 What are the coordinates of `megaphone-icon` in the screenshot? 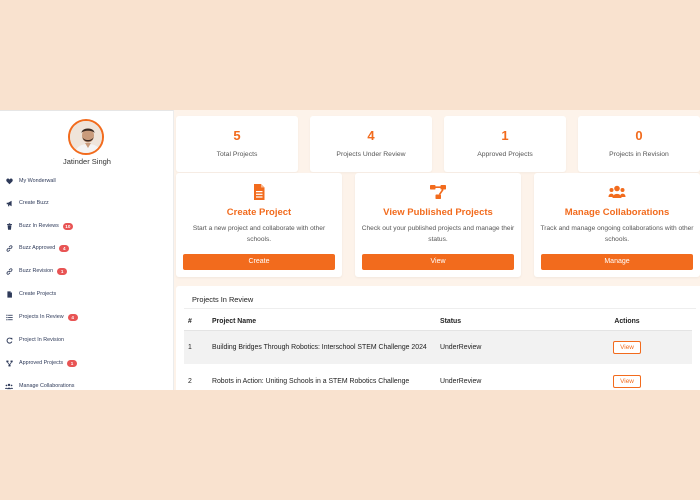 It's located at (9, 203).